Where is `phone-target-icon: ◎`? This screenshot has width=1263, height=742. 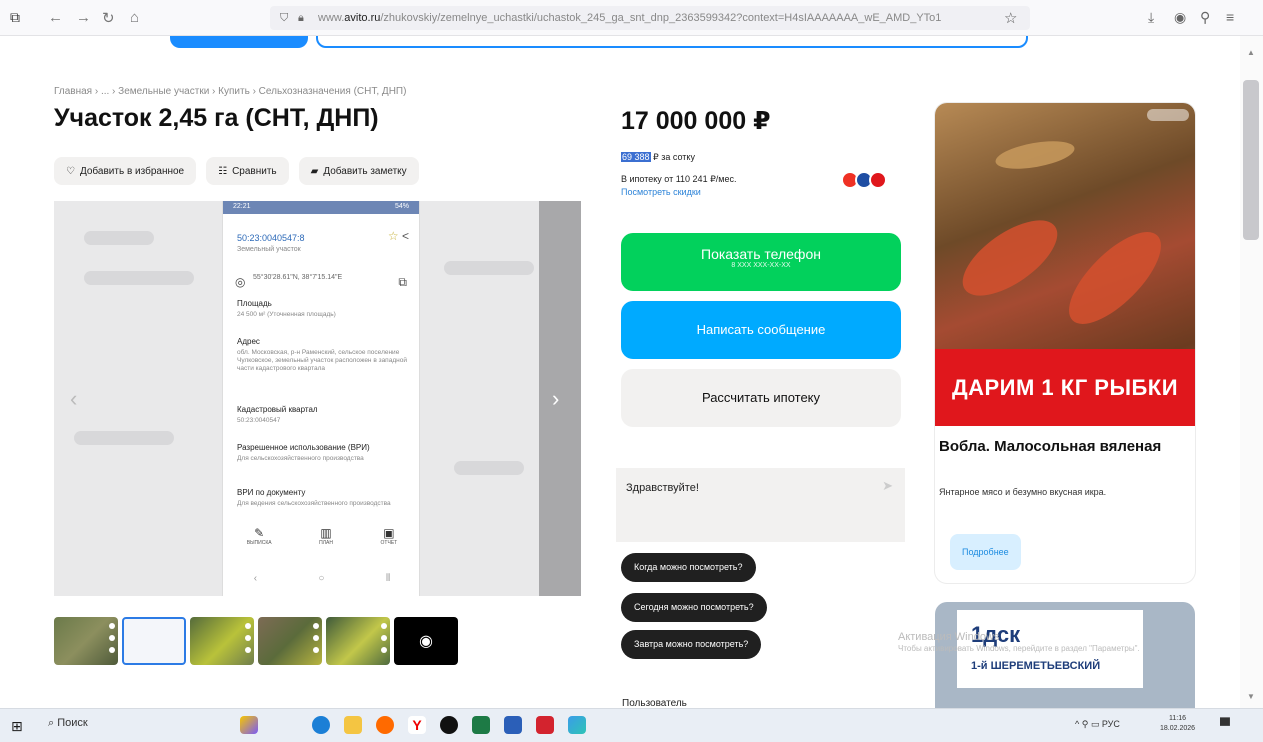
phone-target-icon: ◎ is located at coordinates (240, 282).